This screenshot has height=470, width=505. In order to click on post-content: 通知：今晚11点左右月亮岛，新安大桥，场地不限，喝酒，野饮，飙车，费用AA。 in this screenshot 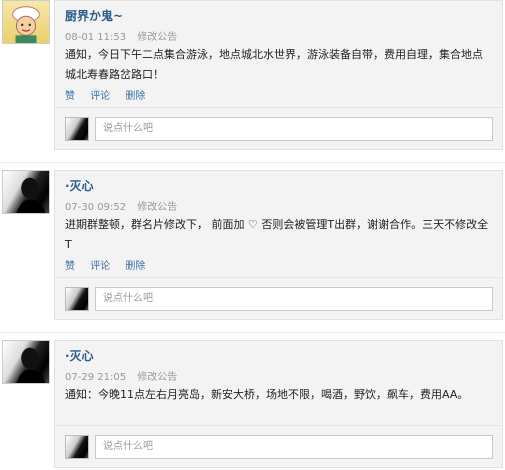, I will do `click(267, 394)`.